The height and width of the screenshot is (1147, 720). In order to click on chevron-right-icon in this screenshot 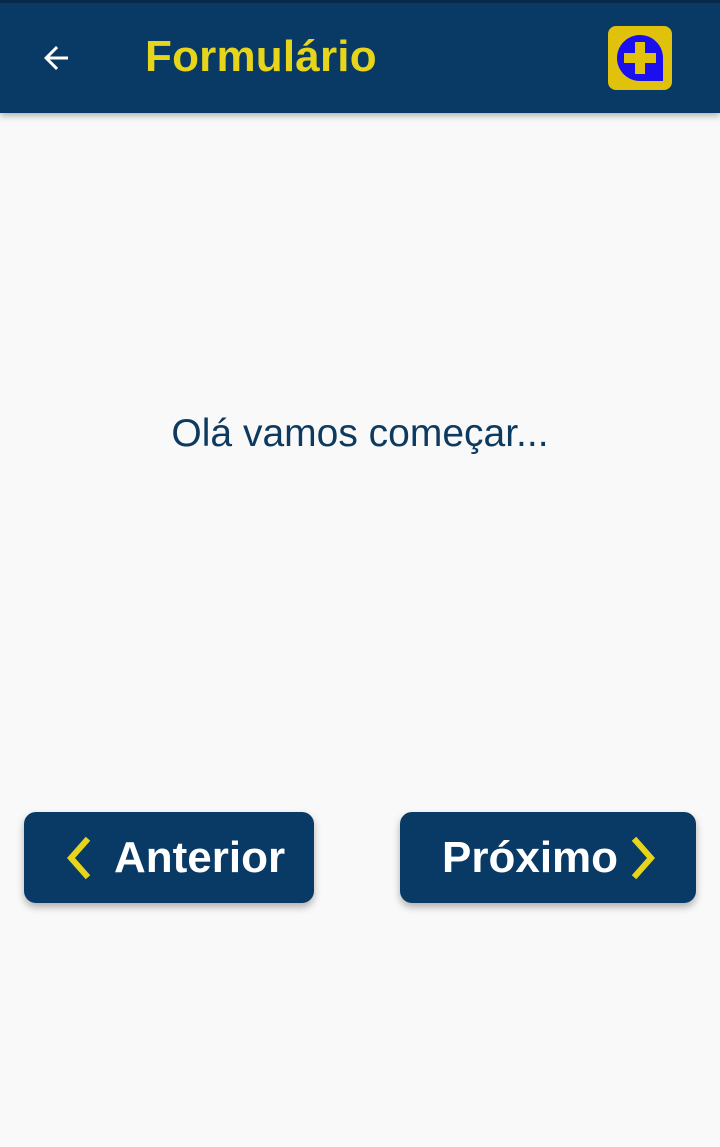, I will do `click(644, 858)`.